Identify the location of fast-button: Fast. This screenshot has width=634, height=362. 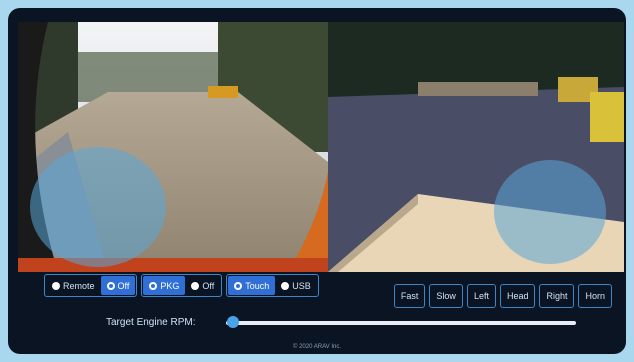
(409, 296).